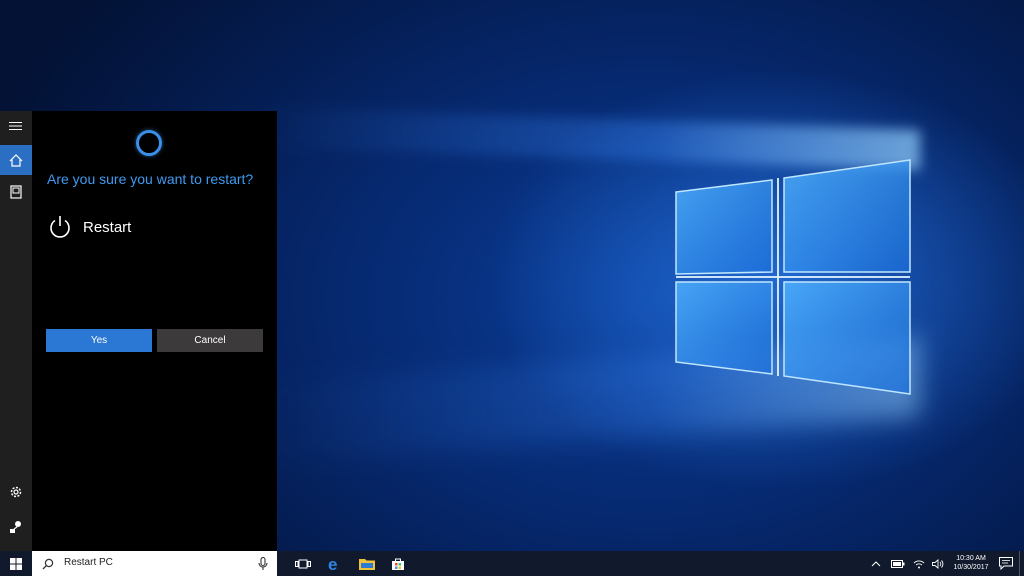 The height and width of the screenshot is (576, 1024). I want to click on volume-icon, so click(938, 563).